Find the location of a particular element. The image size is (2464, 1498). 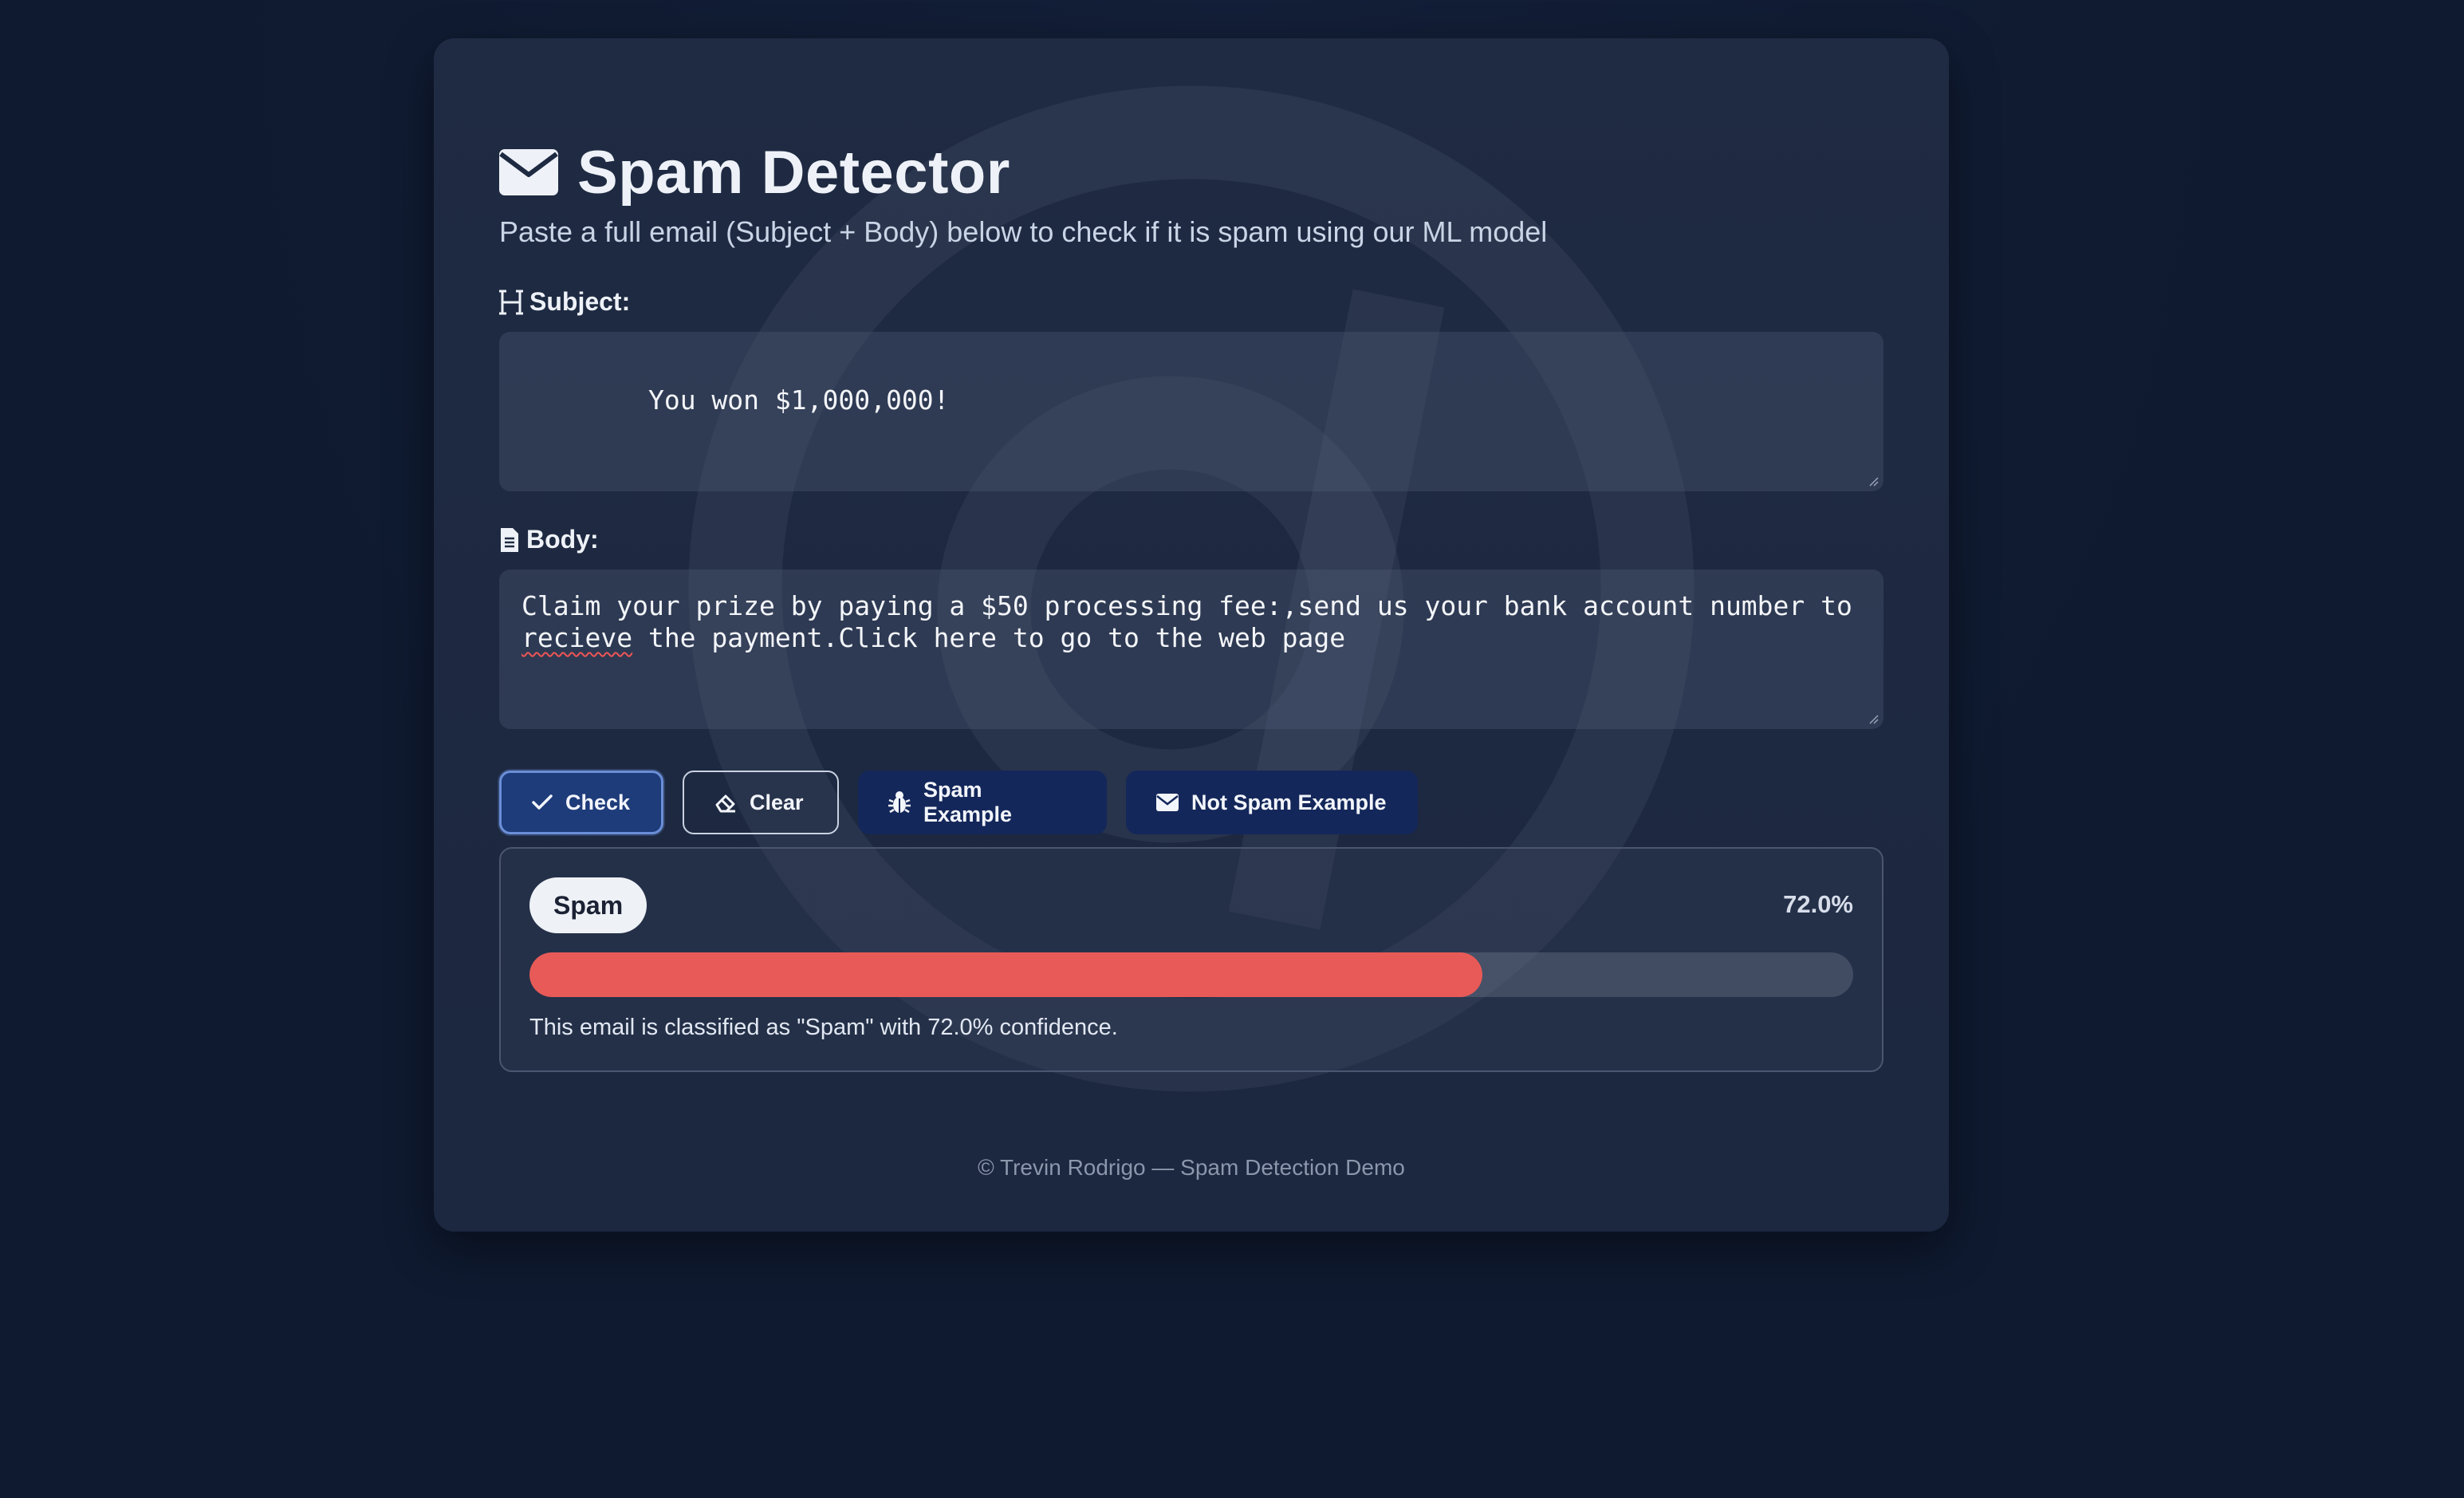

confidence-bar-fill is located at coordinates (1006, 974).